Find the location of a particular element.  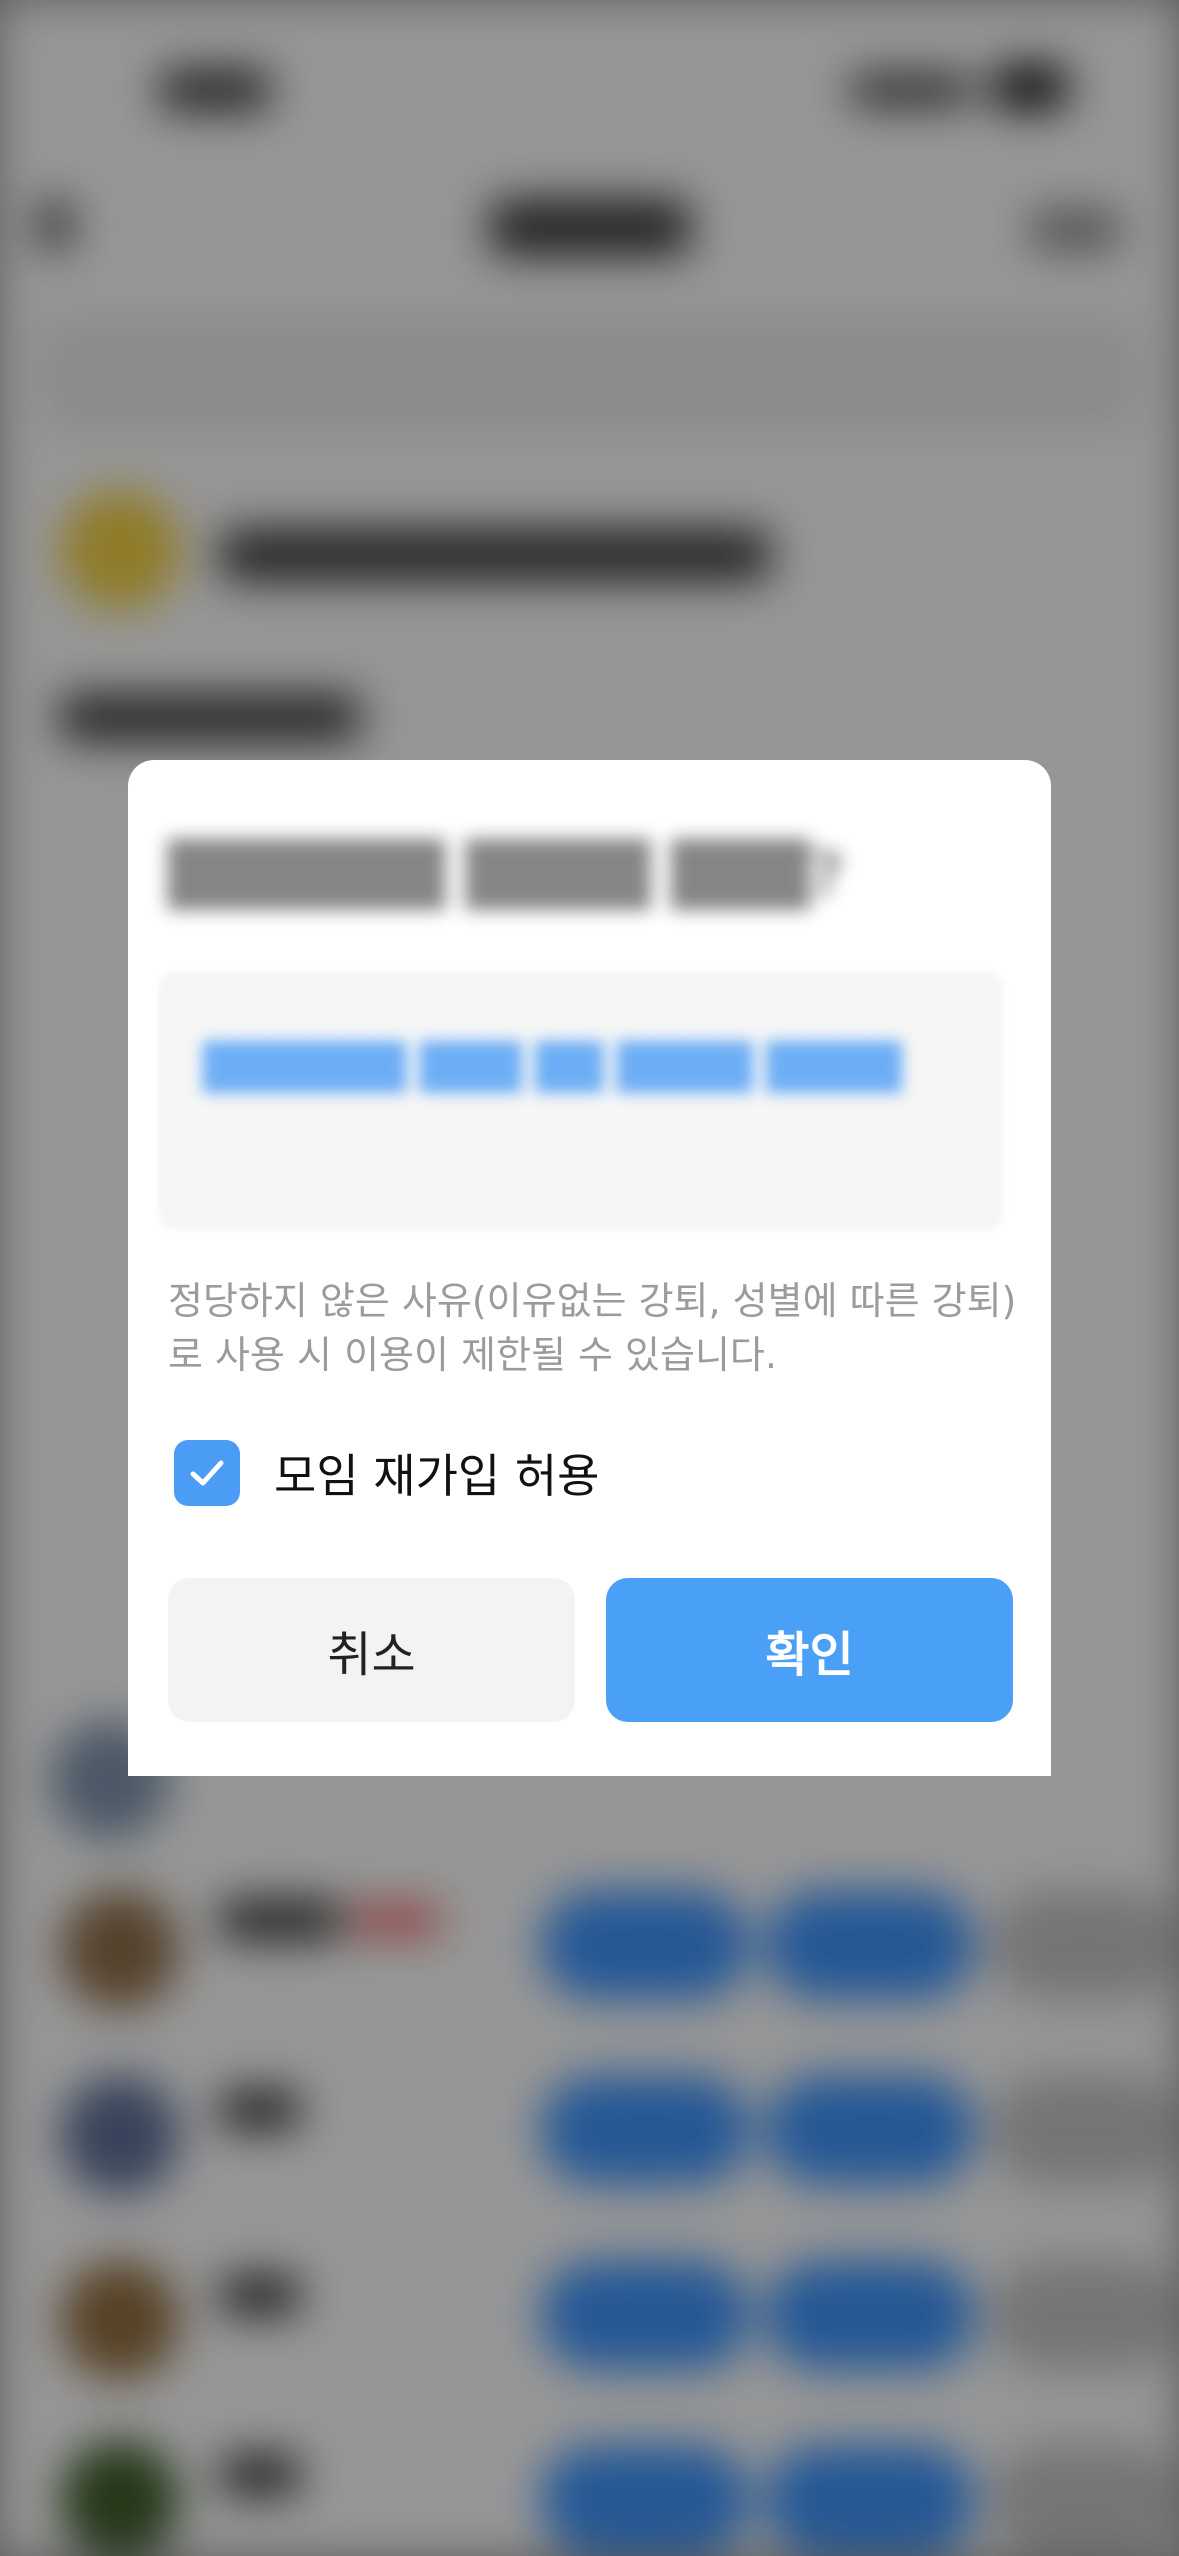

rejoin-checkbox-label: 모임 재가입 허용 is located at coordinates (437, 1476).